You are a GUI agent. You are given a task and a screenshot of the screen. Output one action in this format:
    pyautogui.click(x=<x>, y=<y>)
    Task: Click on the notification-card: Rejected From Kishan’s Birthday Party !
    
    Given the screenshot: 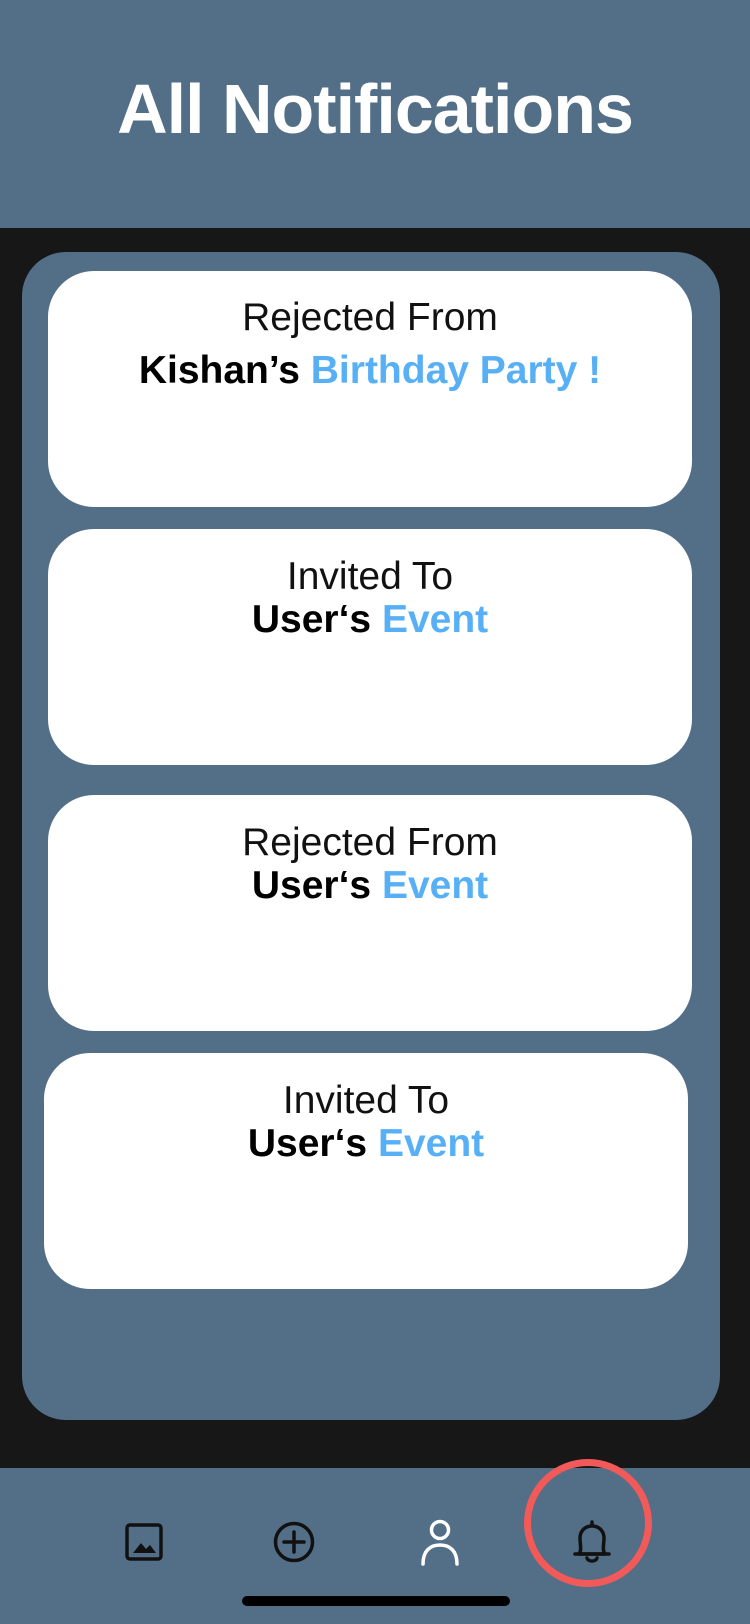 What is the action you would take?
    pyautogui.click(x=370, y=389)
    